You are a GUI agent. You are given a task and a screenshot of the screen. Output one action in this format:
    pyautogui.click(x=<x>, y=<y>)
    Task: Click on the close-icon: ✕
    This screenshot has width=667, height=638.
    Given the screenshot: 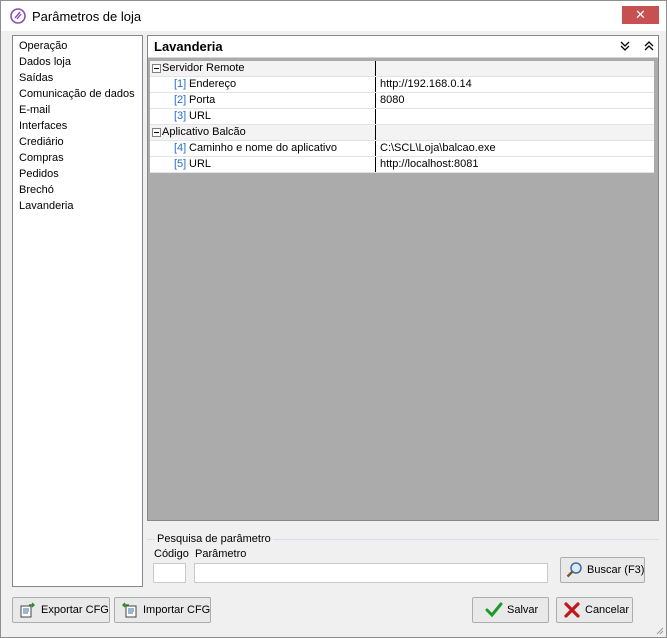 What is the action you would take?
    pyautogui.click(x=640, y=14)
    